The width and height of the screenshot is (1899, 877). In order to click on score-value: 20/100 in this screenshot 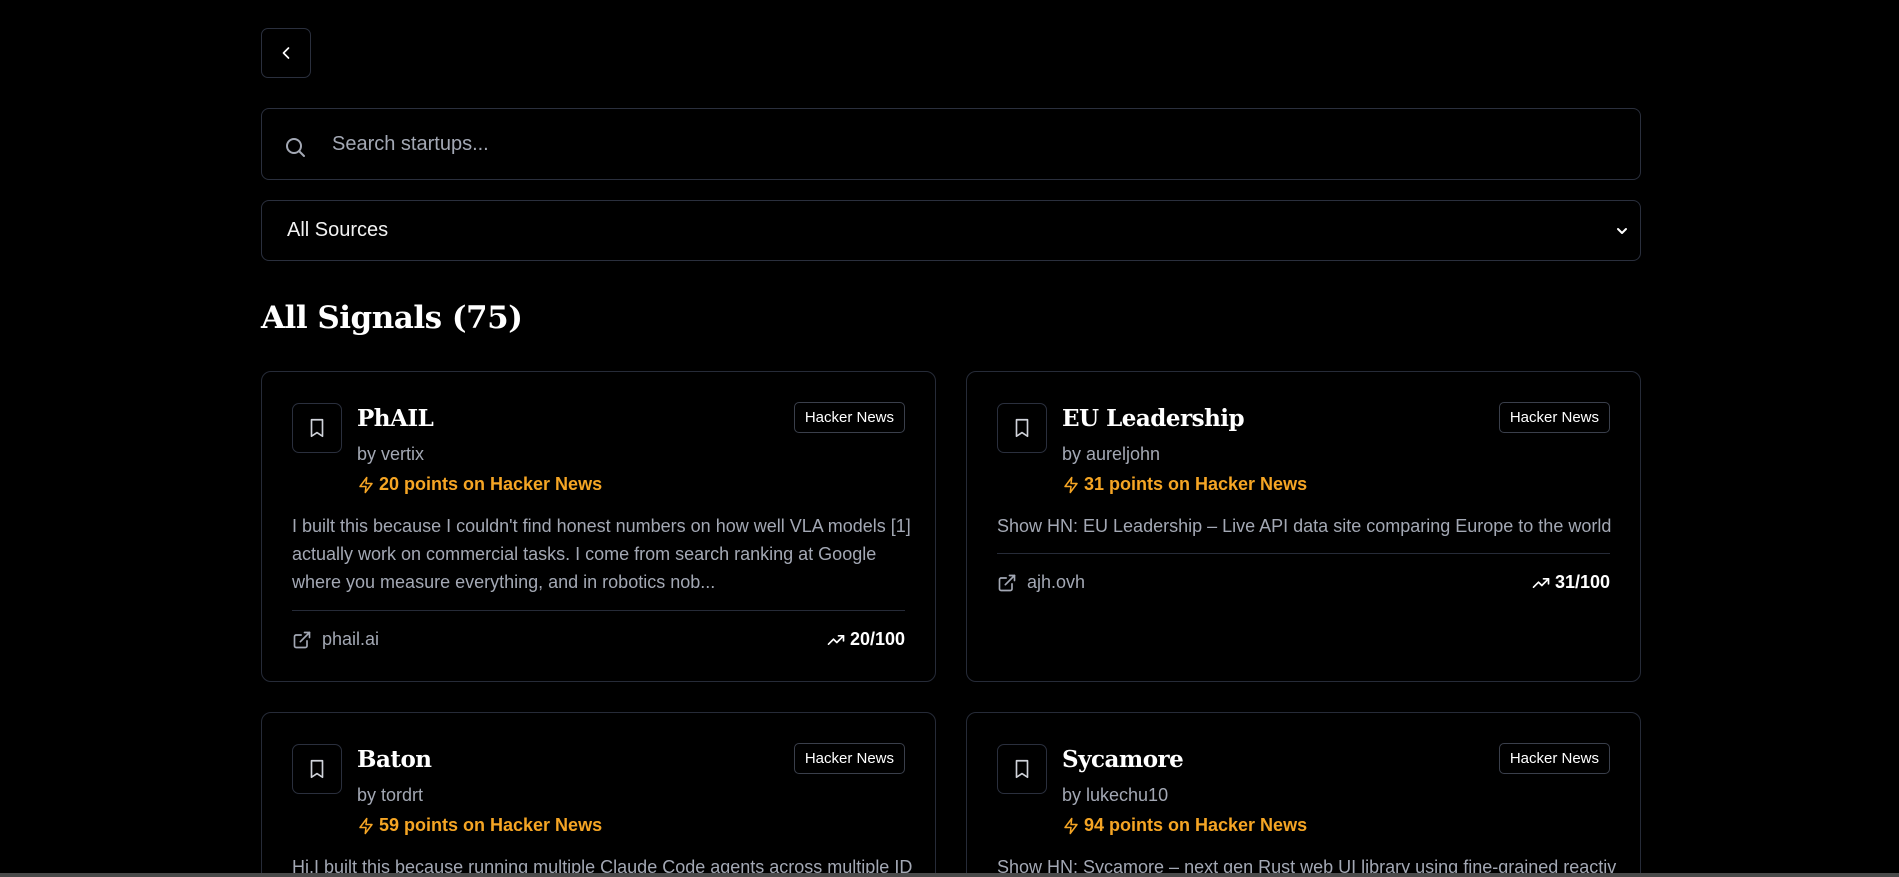, I will do `click(877, 639)`.